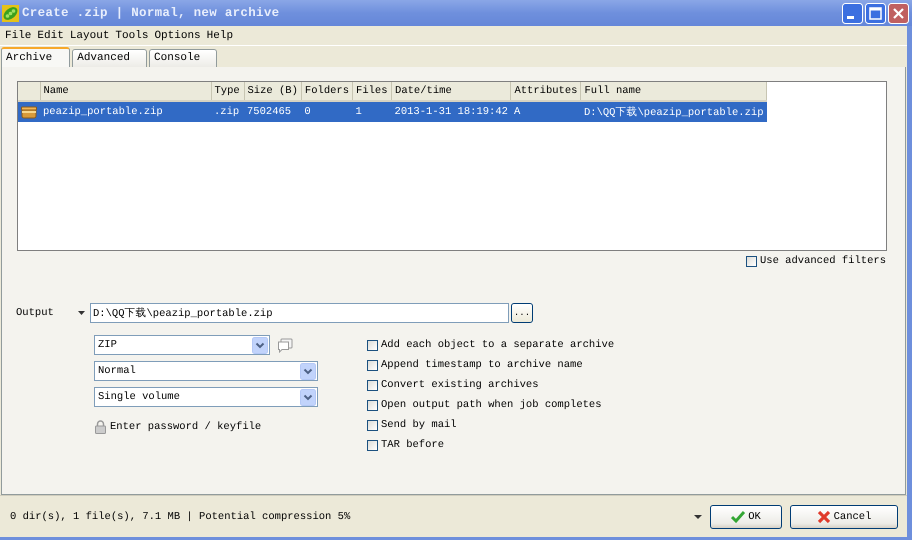 The height and width of the screenshot is (540, 912). What do you see at coordinates (273, 91) in the screenshot?
I see `column-header: Size (B)` at bounding box center [273, 91].